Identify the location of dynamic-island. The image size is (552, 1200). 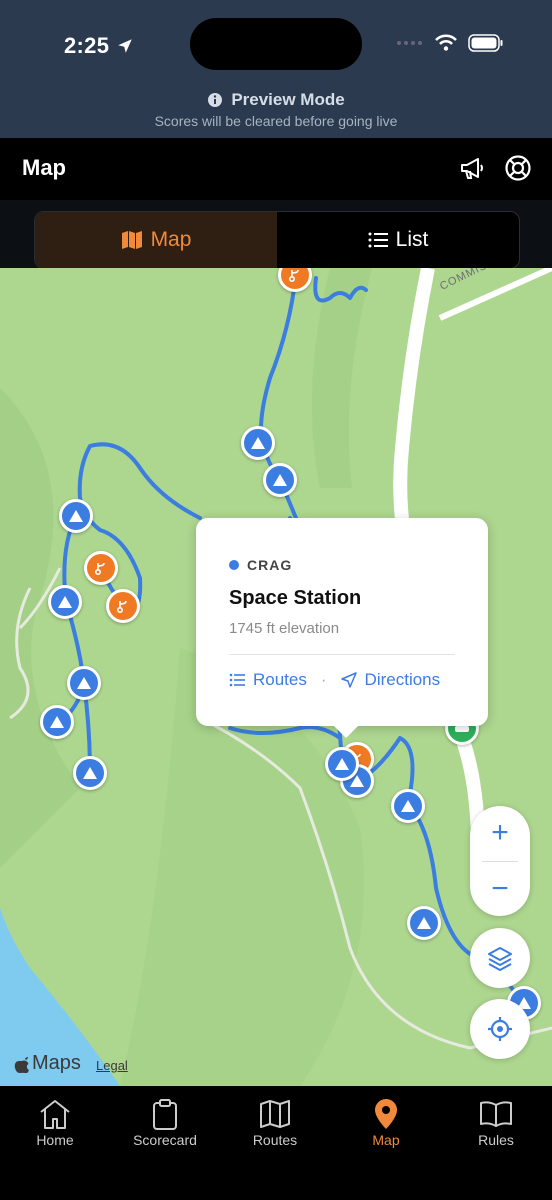
(276, 44).